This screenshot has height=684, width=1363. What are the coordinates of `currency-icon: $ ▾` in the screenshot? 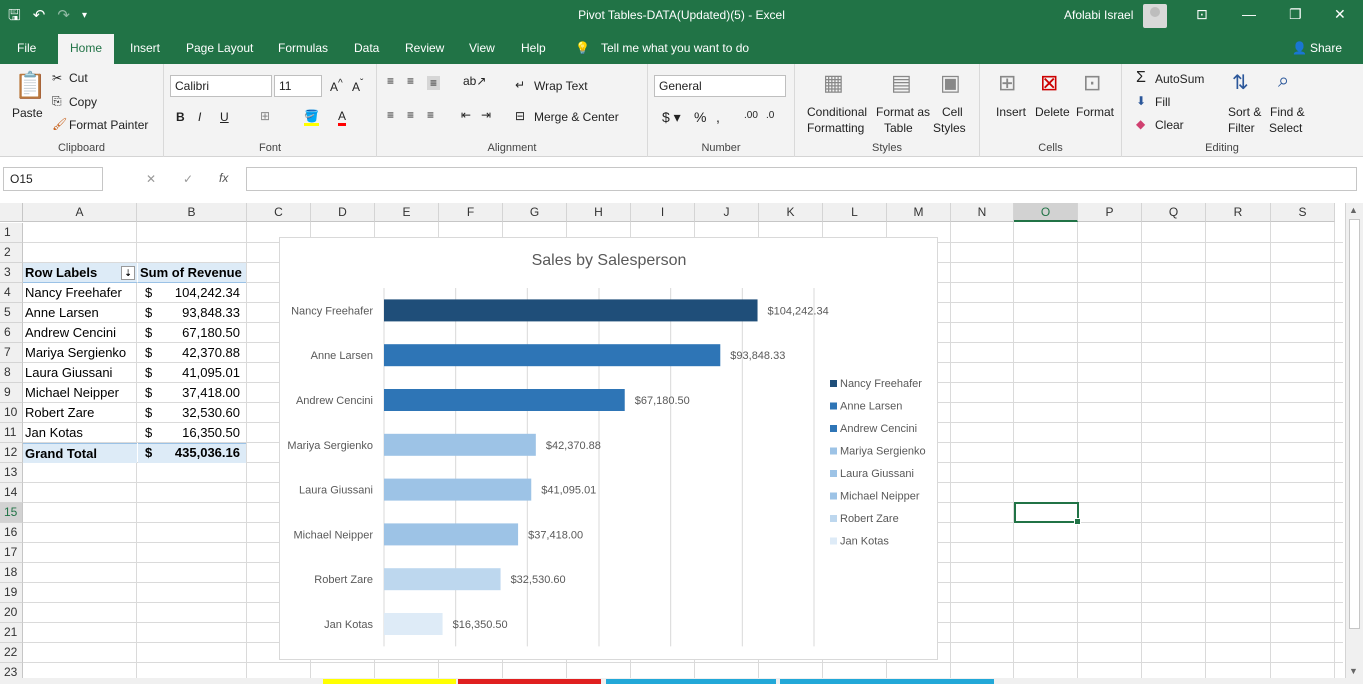 It's located at (671, 117).